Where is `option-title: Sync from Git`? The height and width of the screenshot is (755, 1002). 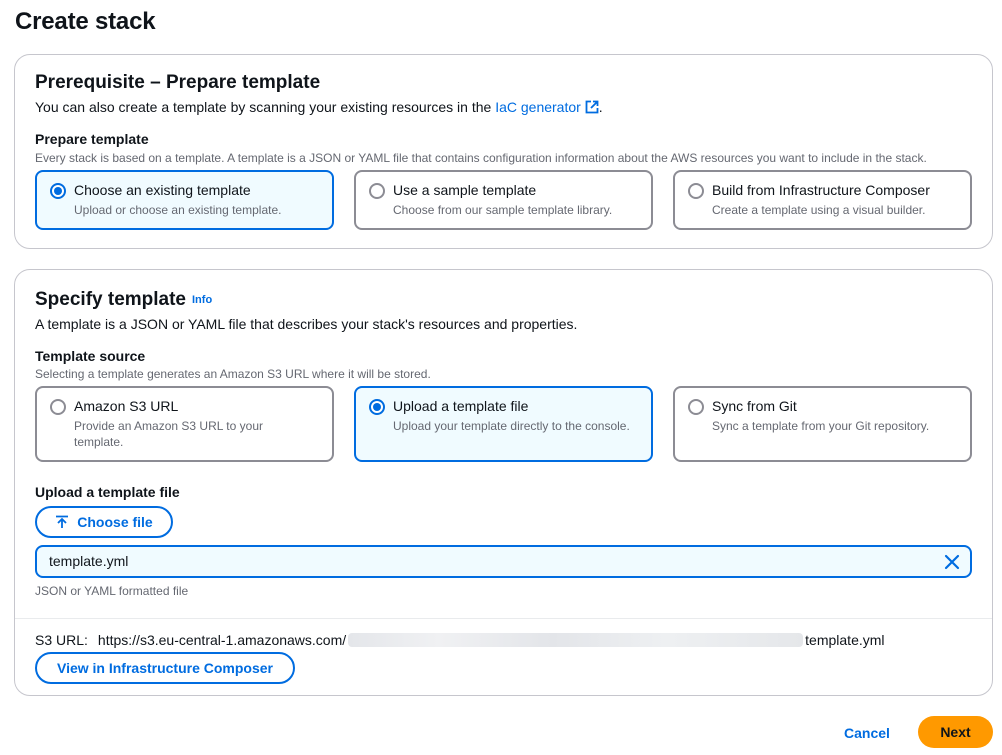
option-title: Sync from Git is located at coordinates (754, 406).